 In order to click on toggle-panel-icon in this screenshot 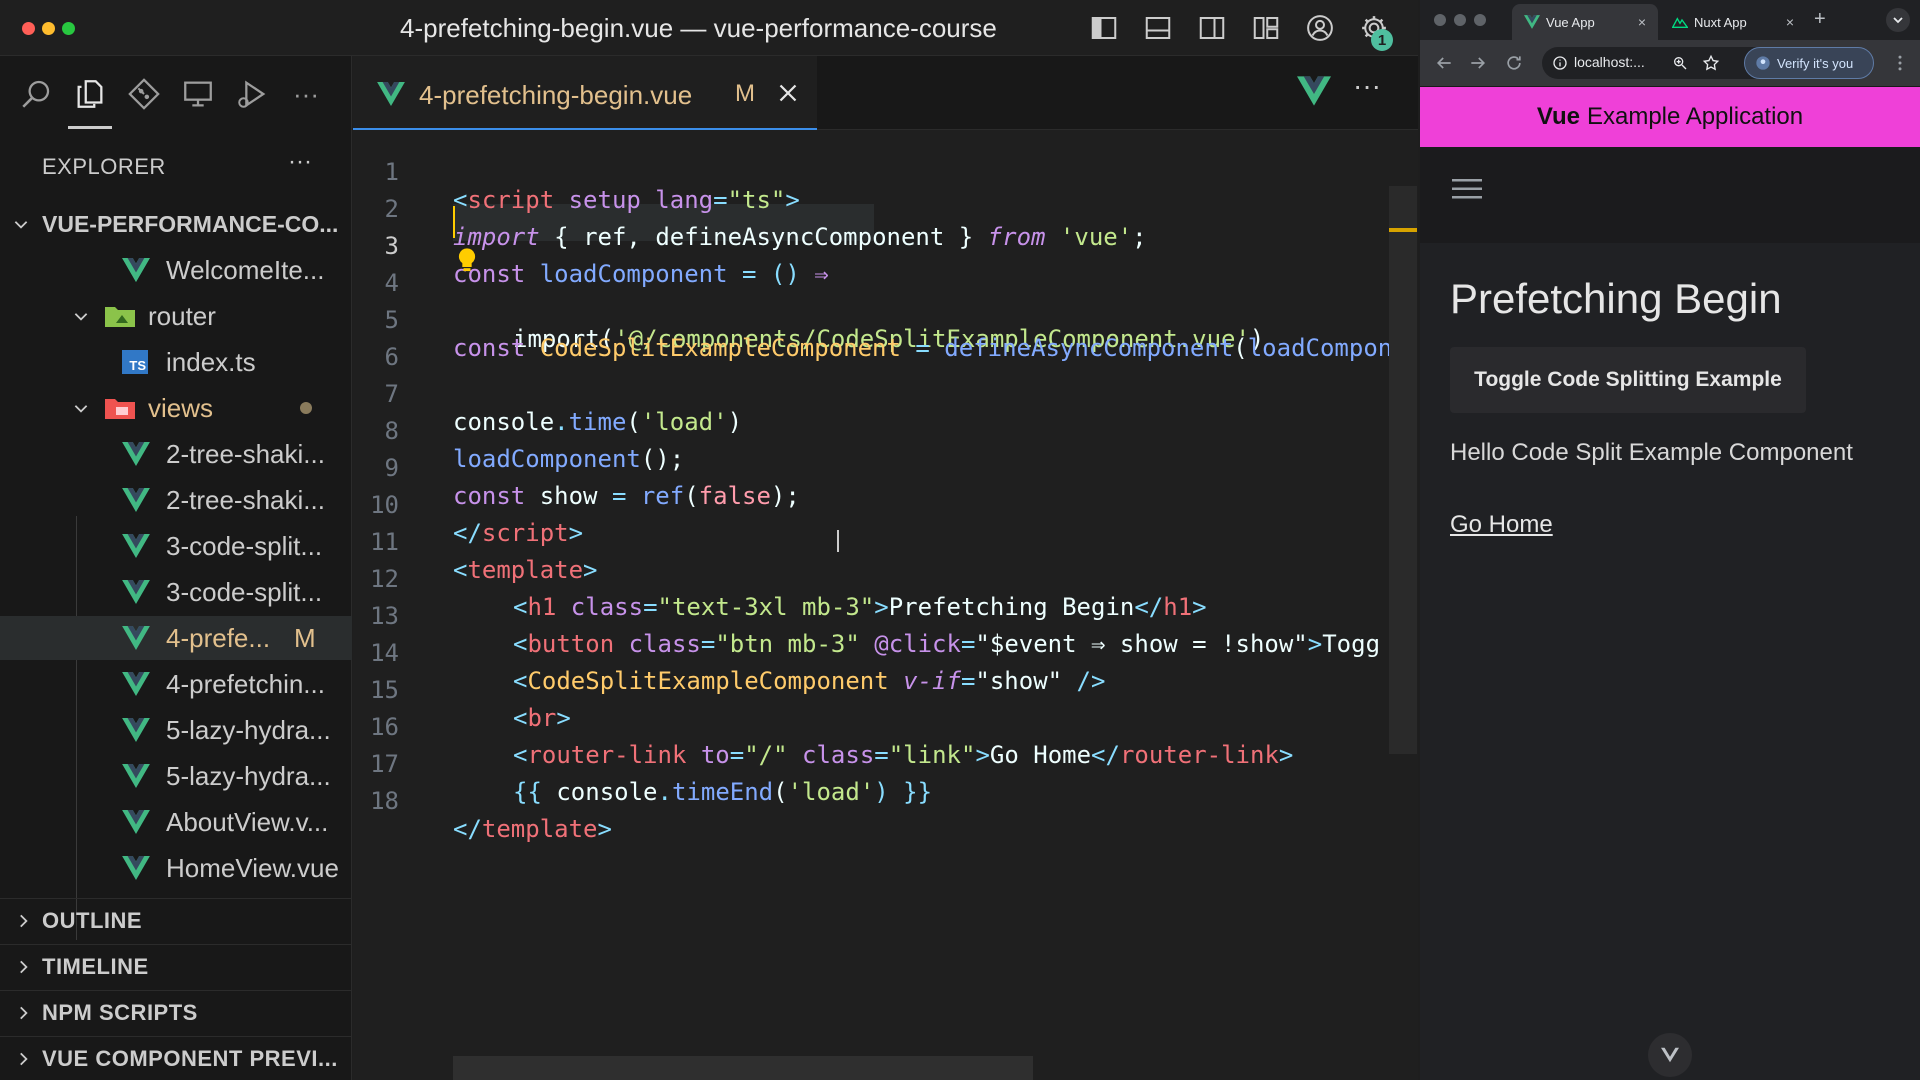, I will do `click(1158, 28)`.